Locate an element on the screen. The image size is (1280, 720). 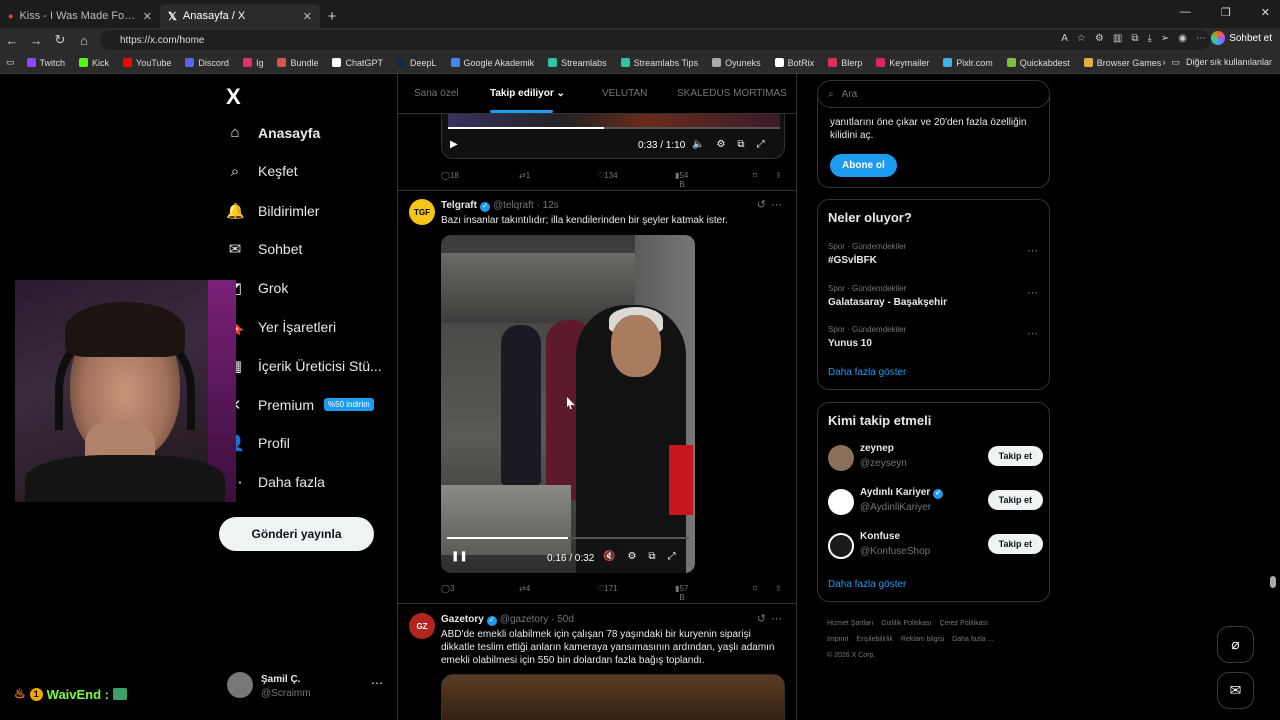
tweet-avatar: TGF is located at coordinates (422, 212).